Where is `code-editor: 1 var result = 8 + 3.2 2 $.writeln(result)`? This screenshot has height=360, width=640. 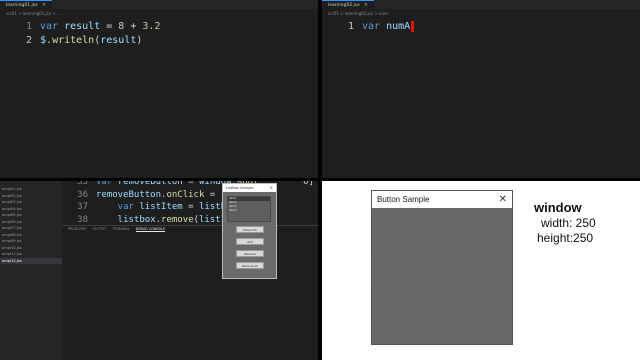
code-editor: 1 var result = 8 + 3.2 2 $.writeln(result) is located at coordinates (159, 34).